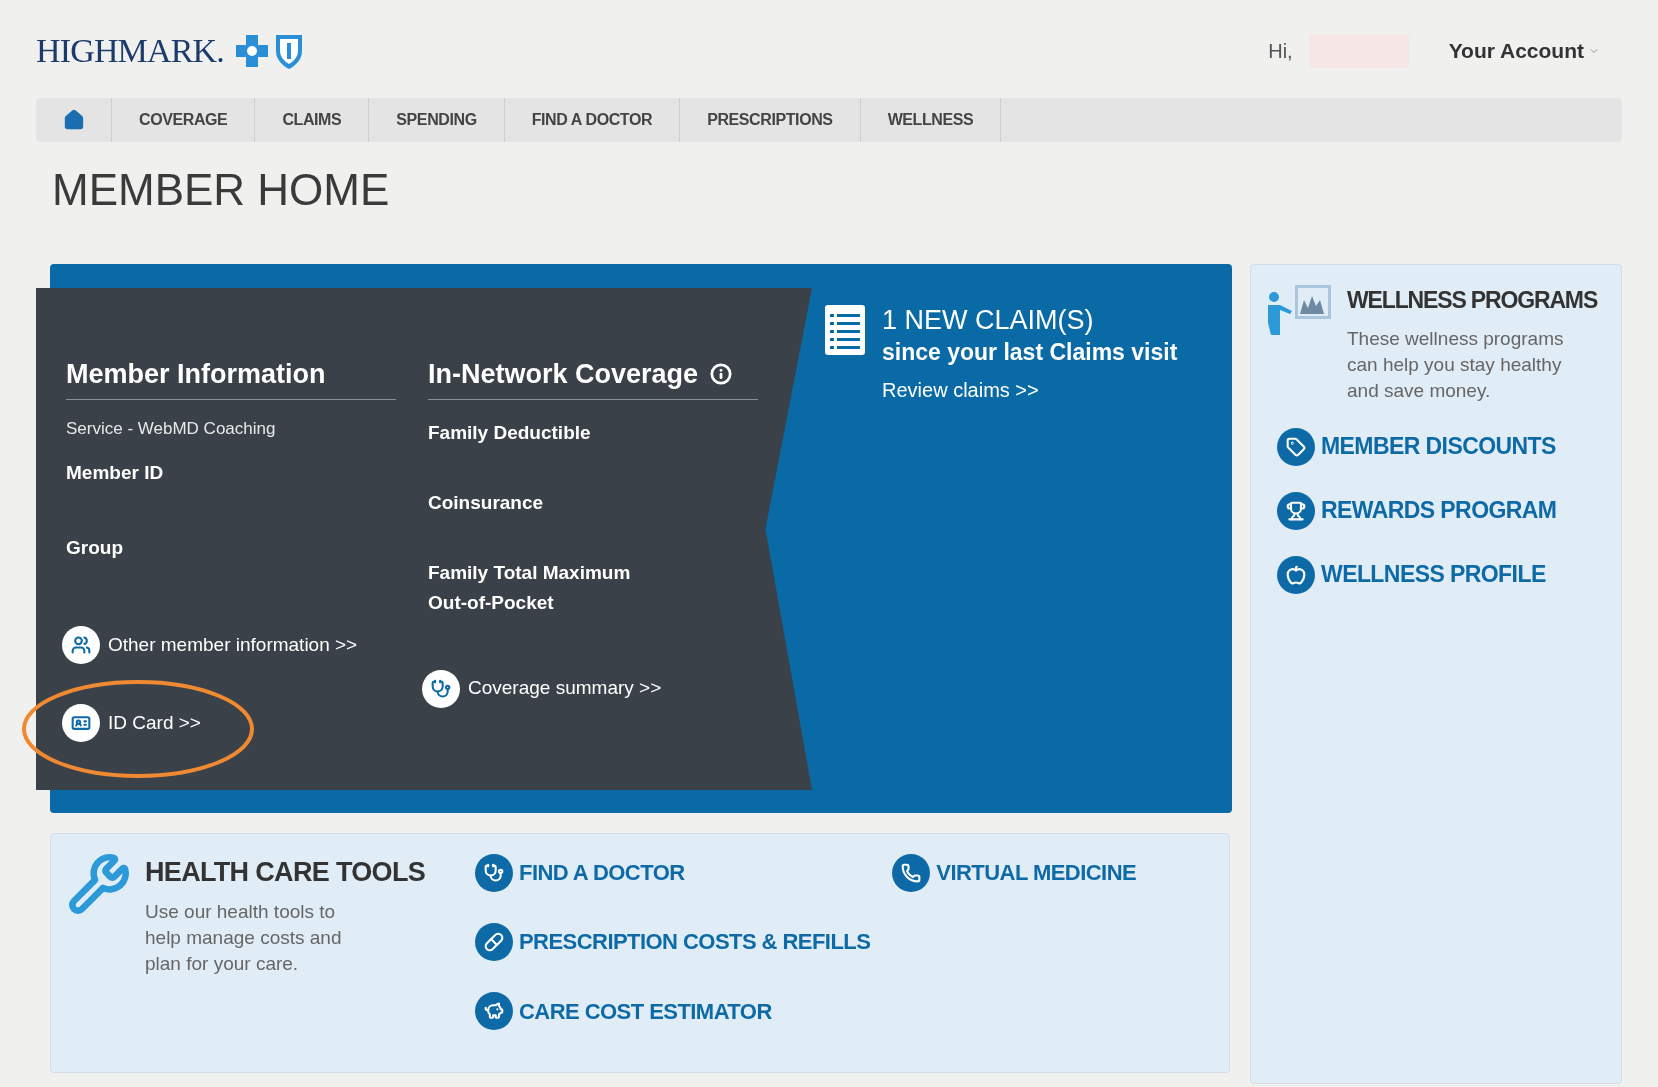  Describe the element at coordinates (1296, 510) in the screenshot. I see `trophy-icon` at that location.